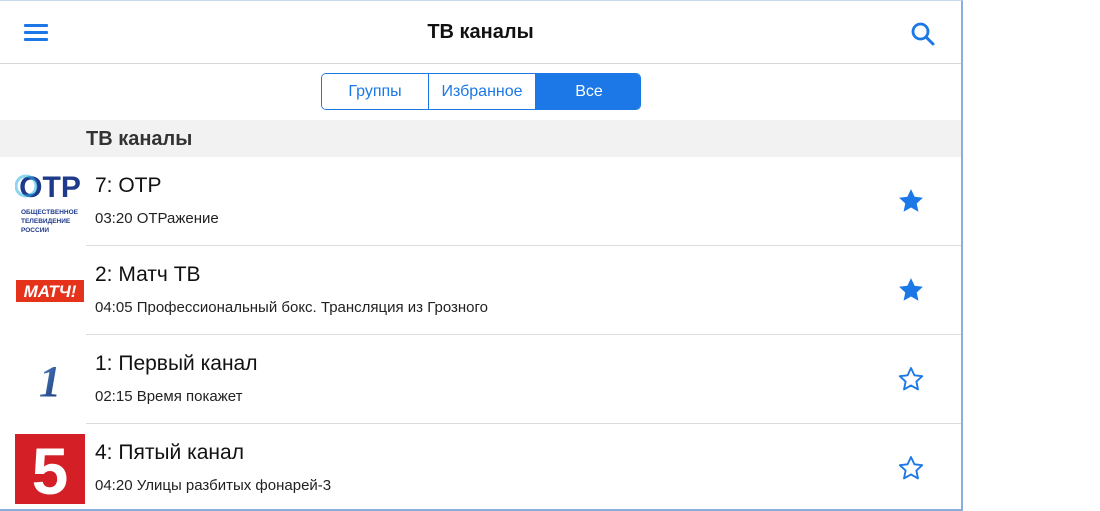 The width and height of the screenshot is (1100, 511). I want to click on segment-all: Все, so click(588, 91).